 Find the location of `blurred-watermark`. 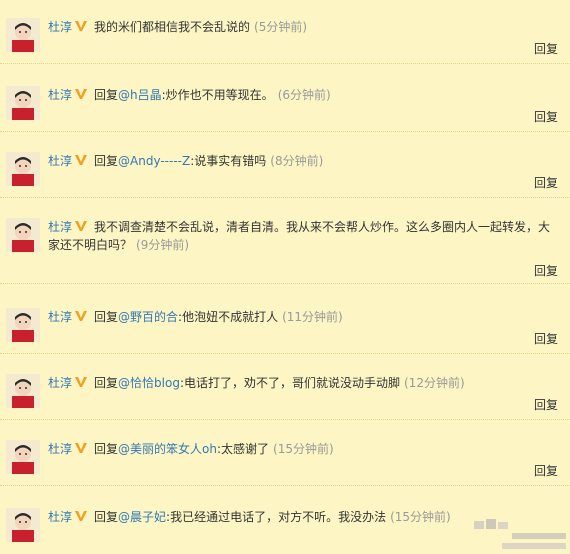

blurred-watermark is located at coordinates (520, 534).